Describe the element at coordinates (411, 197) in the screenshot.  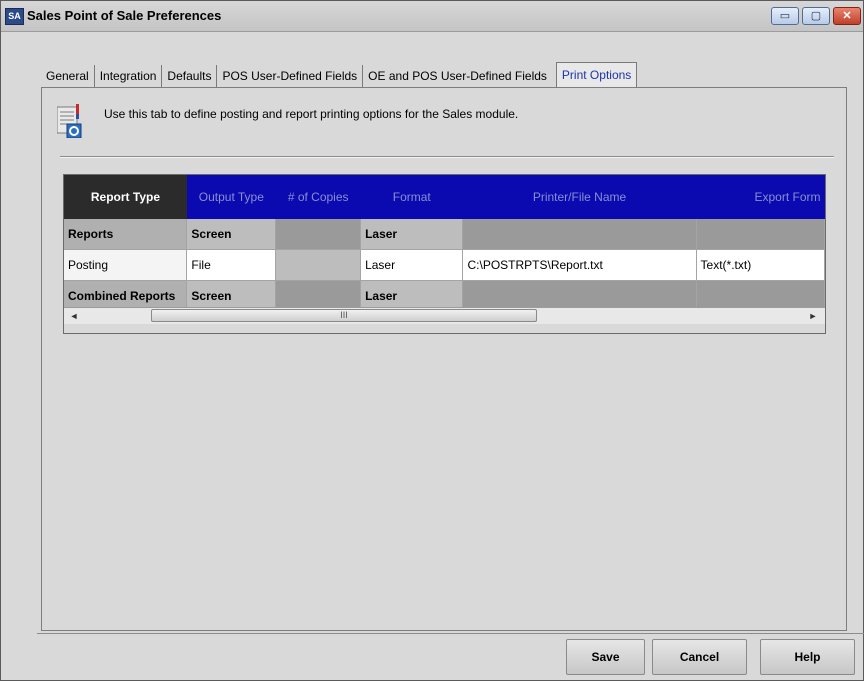
I see `column-header-format: Format` at that location.